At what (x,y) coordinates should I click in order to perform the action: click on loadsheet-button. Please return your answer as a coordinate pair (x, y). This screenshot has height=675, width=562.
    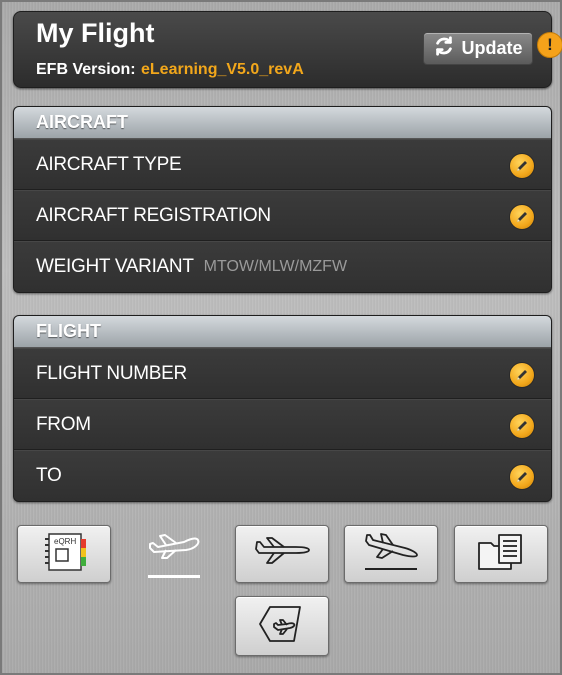
    Looking at the image, I should click on (282, 626).